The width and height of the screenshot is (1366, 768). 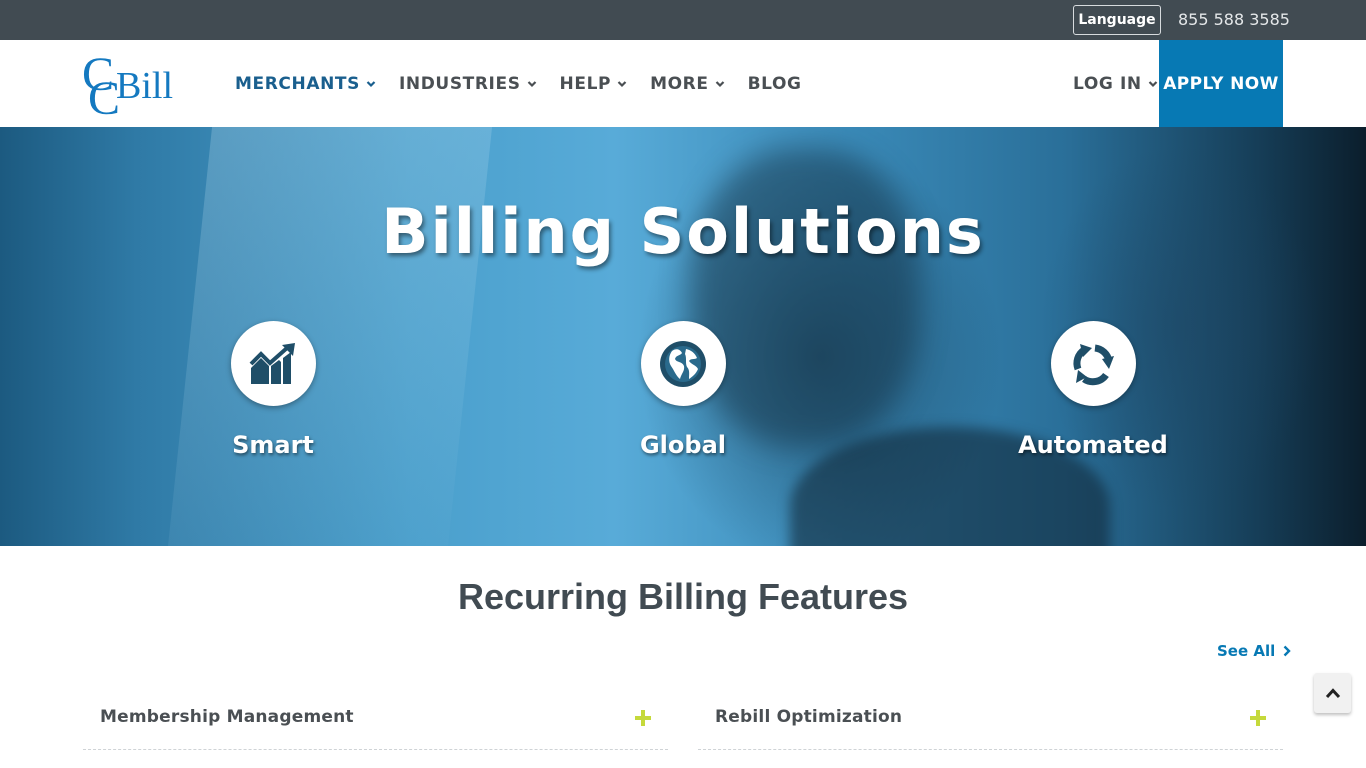 I want to click on accordion-title: Membership Management, so click(x=227, y=717).